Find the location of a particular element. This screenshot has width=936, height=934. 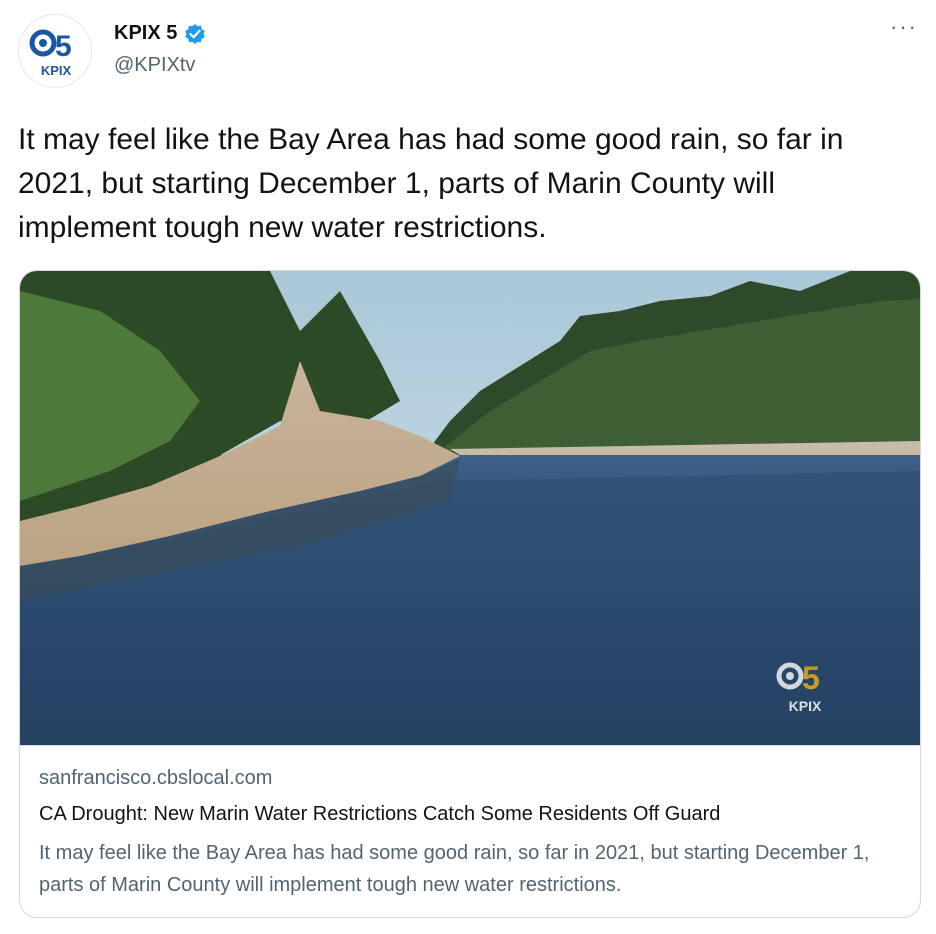

verified-badge-icon is located at coordinates (195, 33).